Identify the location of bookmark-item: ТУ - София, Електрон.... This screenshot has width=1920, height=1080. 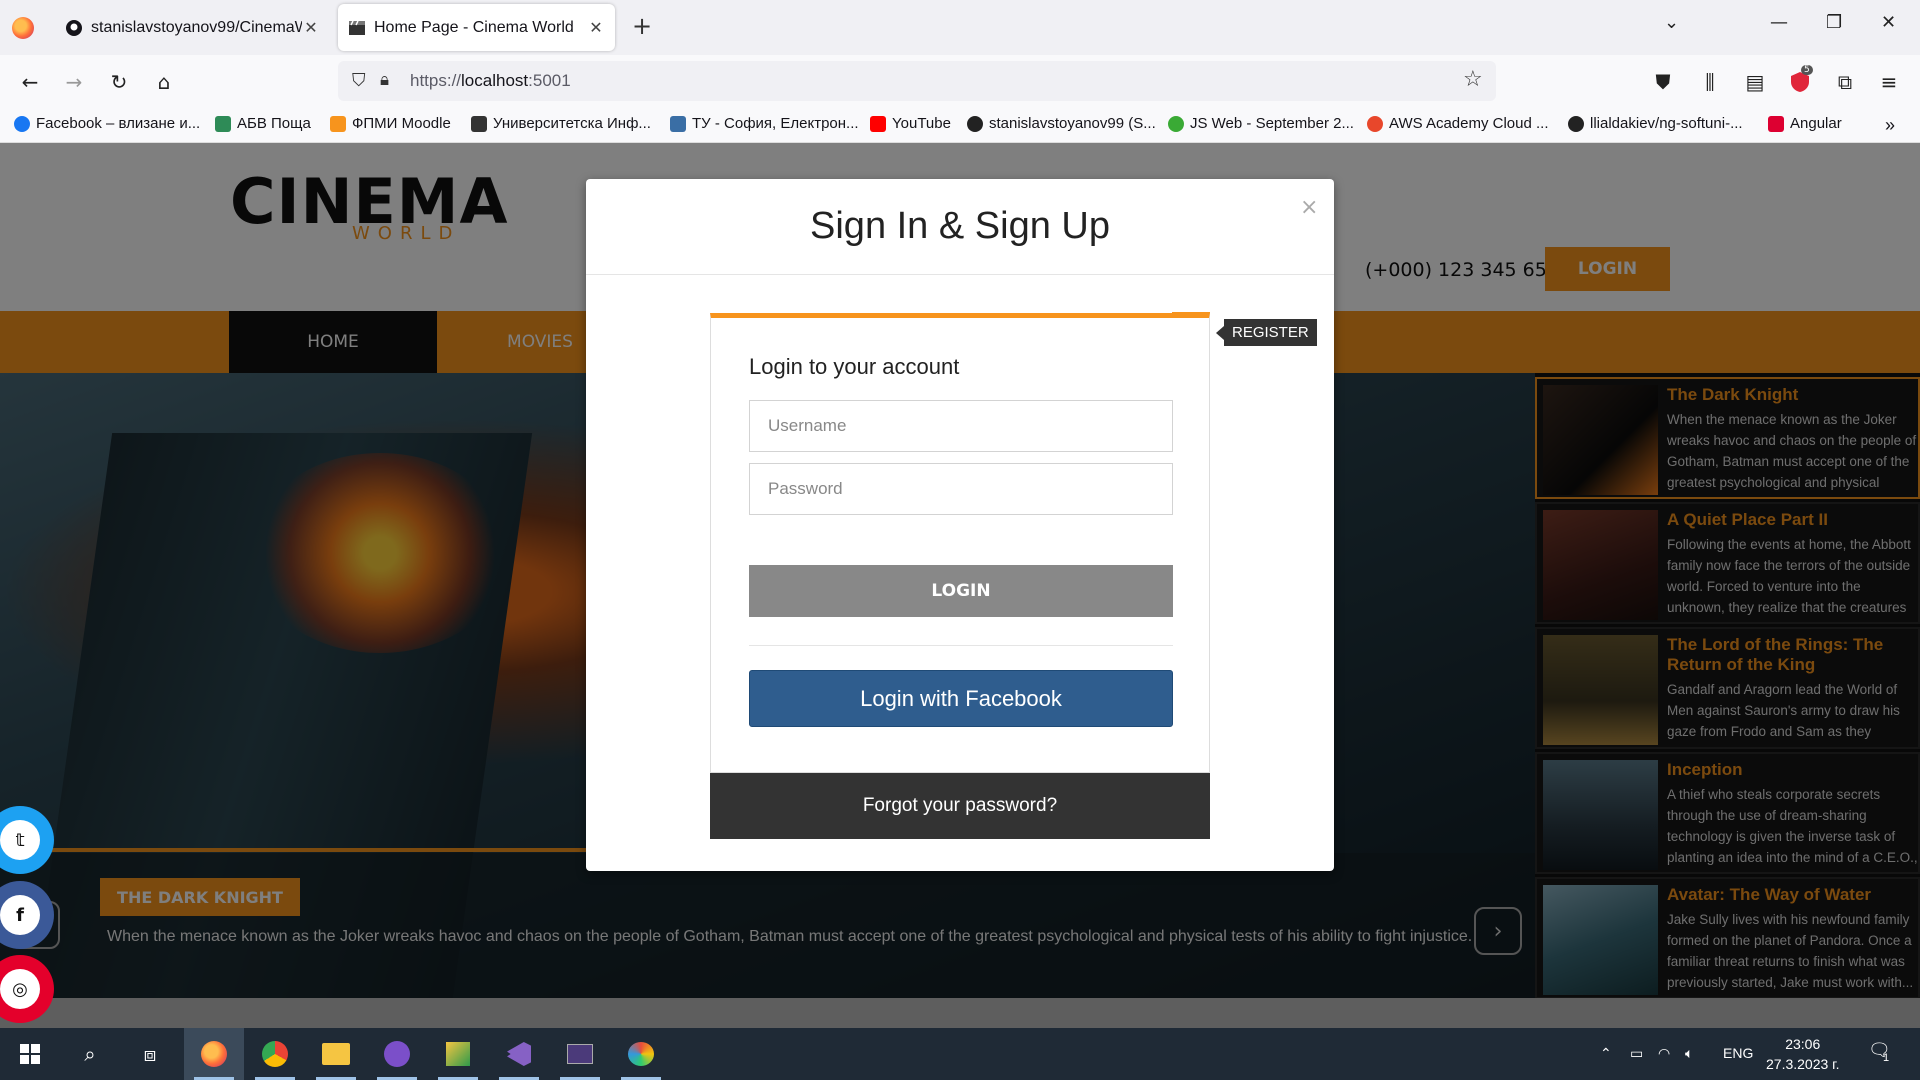
(764, 123).